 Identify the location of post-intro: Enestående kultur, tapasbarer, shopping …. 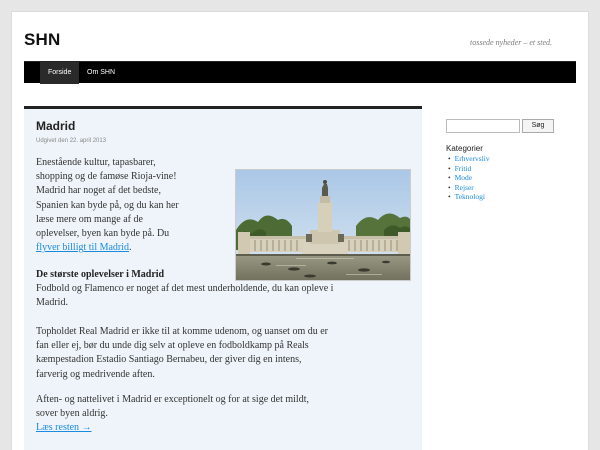
(132, 205).